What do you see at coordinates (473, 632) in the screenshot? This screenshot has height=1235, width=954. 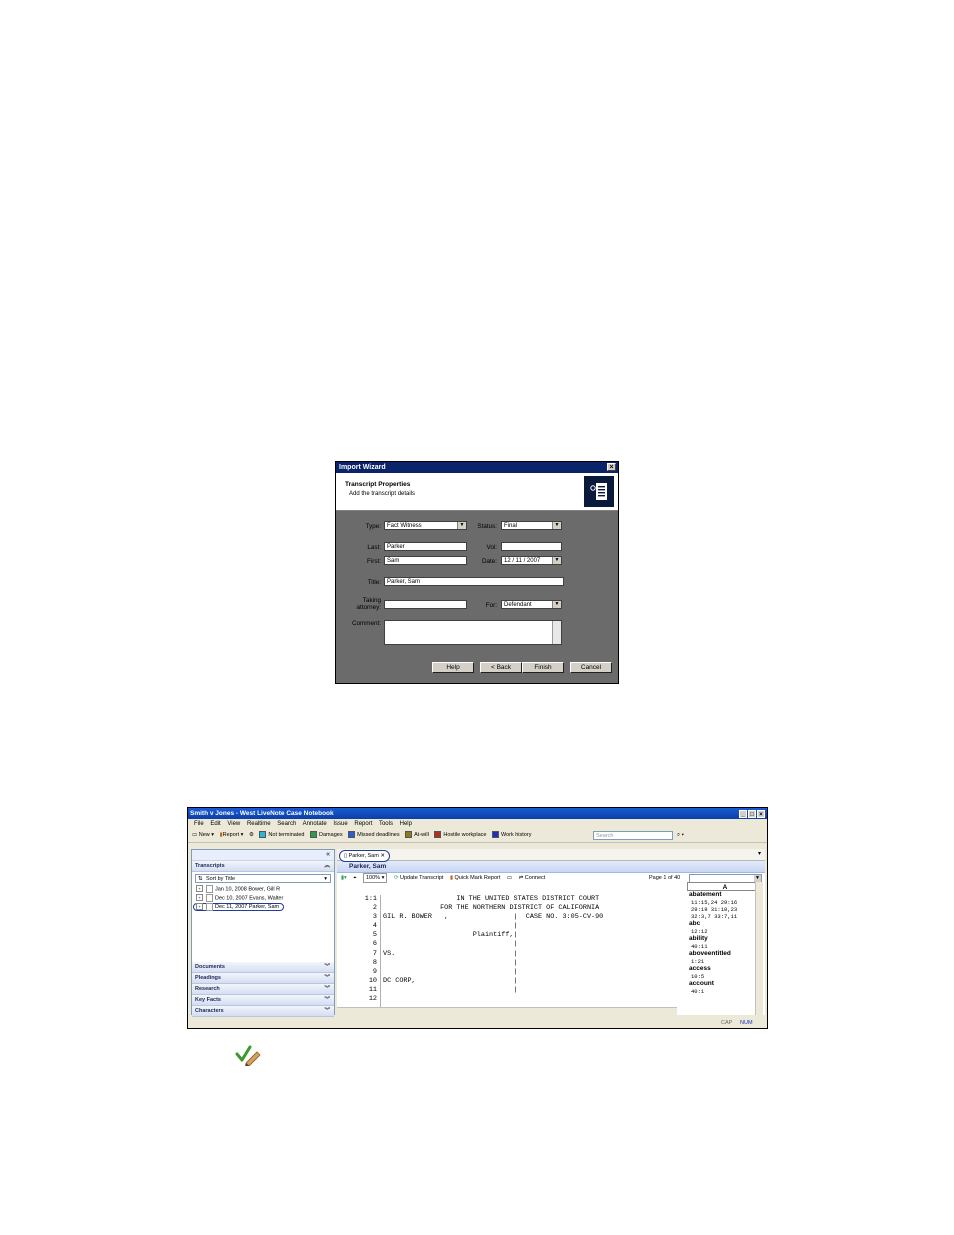 I see `comment-textarea` at bounding box center [473, 632].